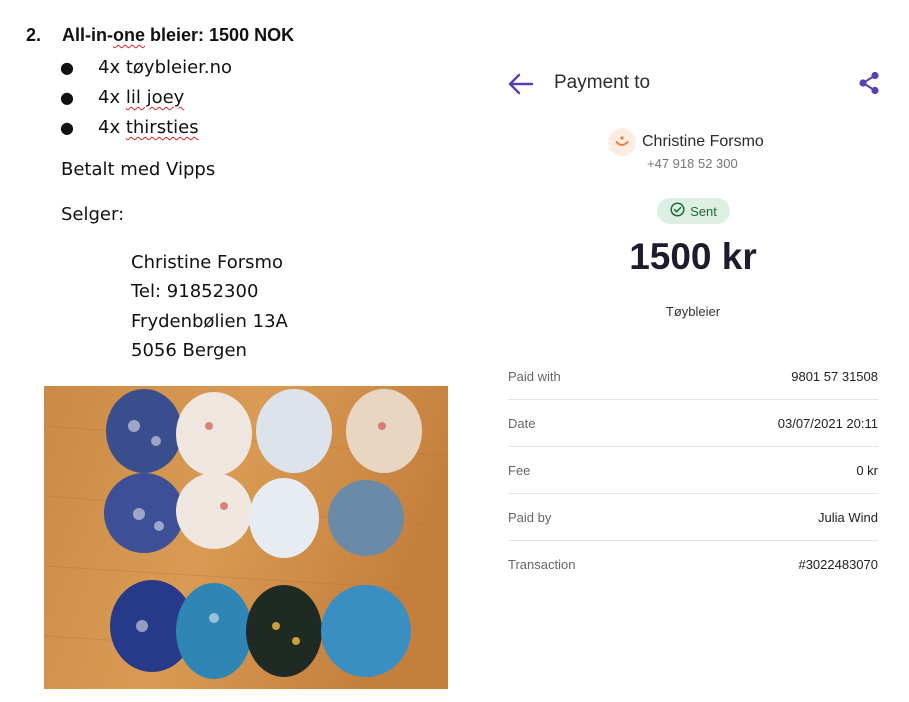 This screenshot has width=909, height=702. Describe the element at coordinates (521, 84) in the screenshot. I see `back-arrow-icon` at that location.